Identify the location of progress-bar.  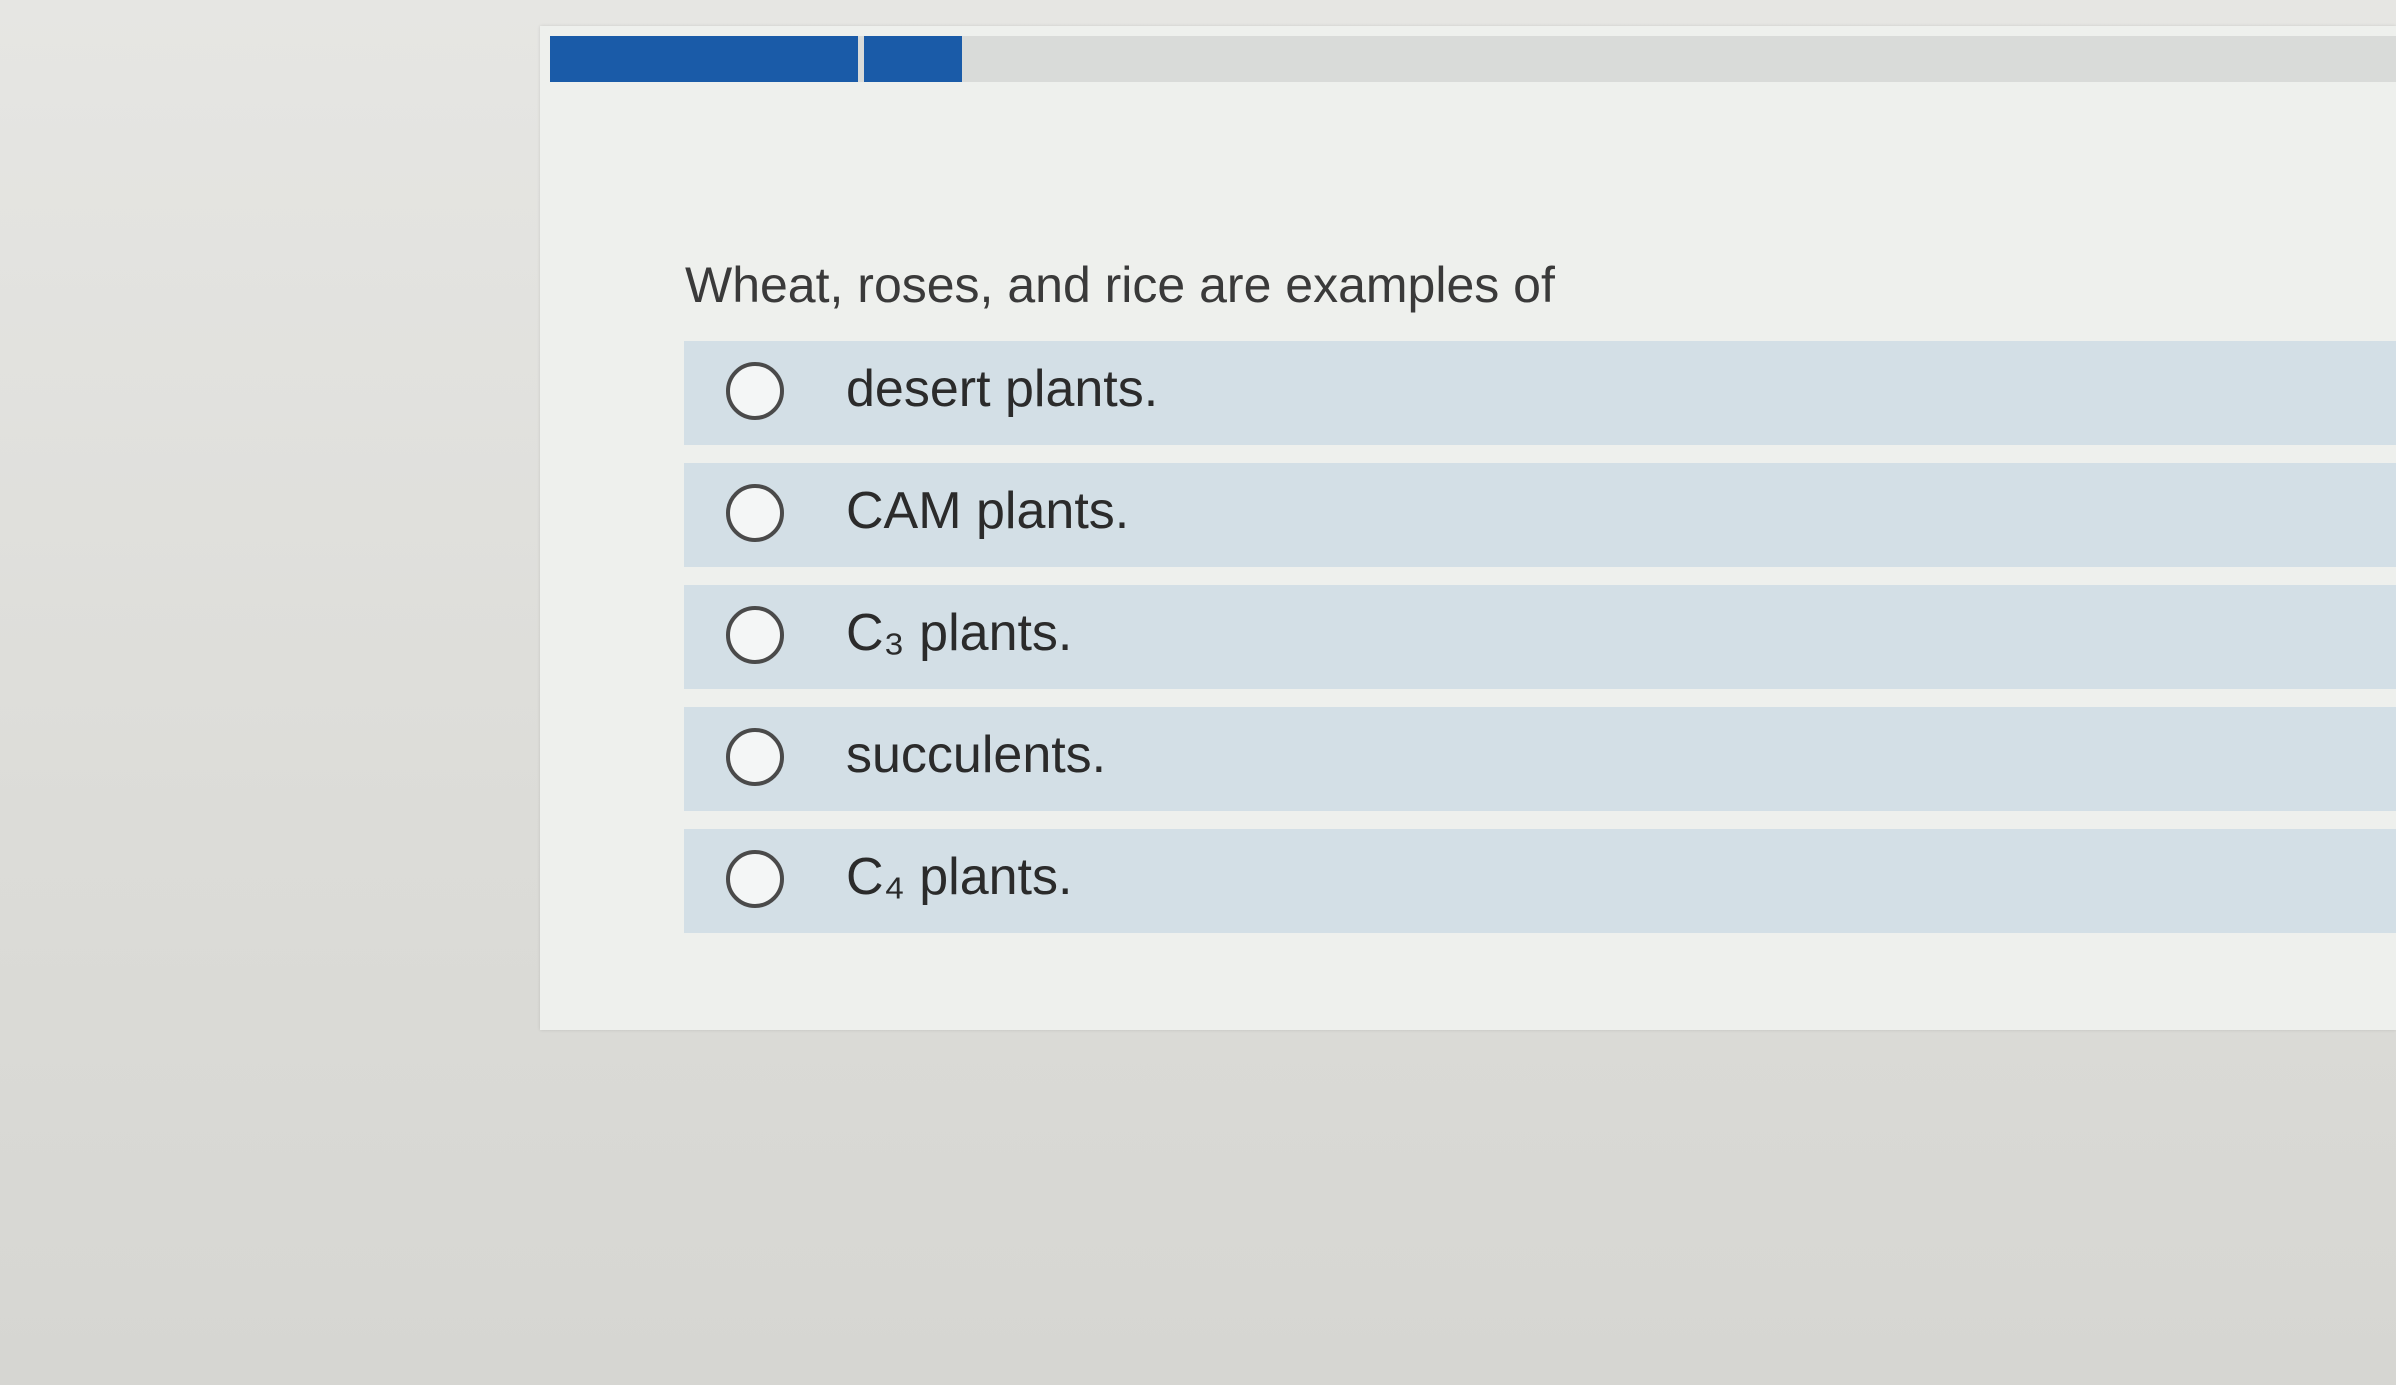
(1473, 59).